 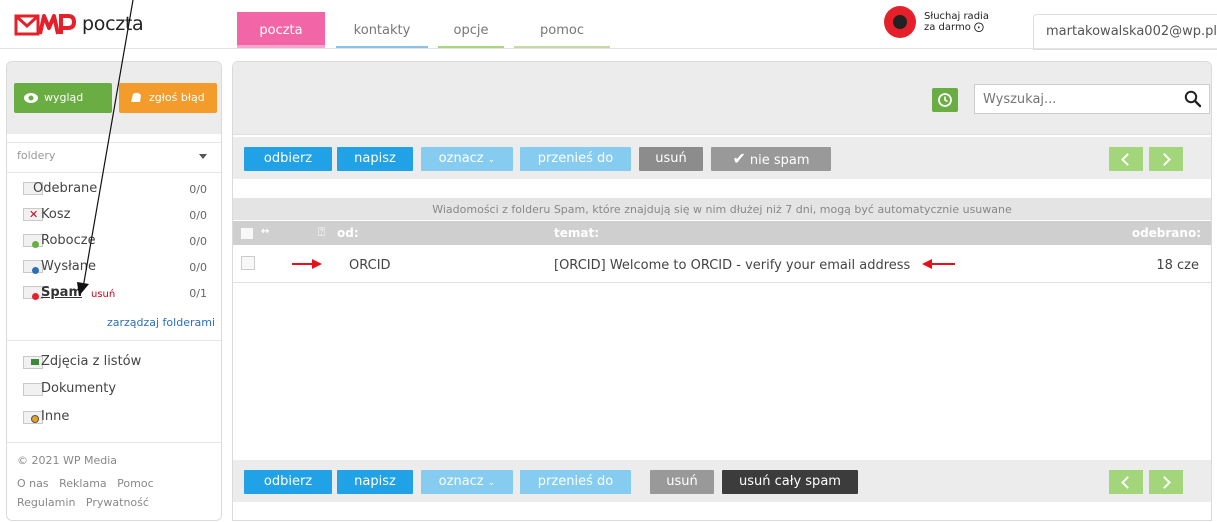 I want to click on not-spam-label: nie spam, so click(x=779, y=160).